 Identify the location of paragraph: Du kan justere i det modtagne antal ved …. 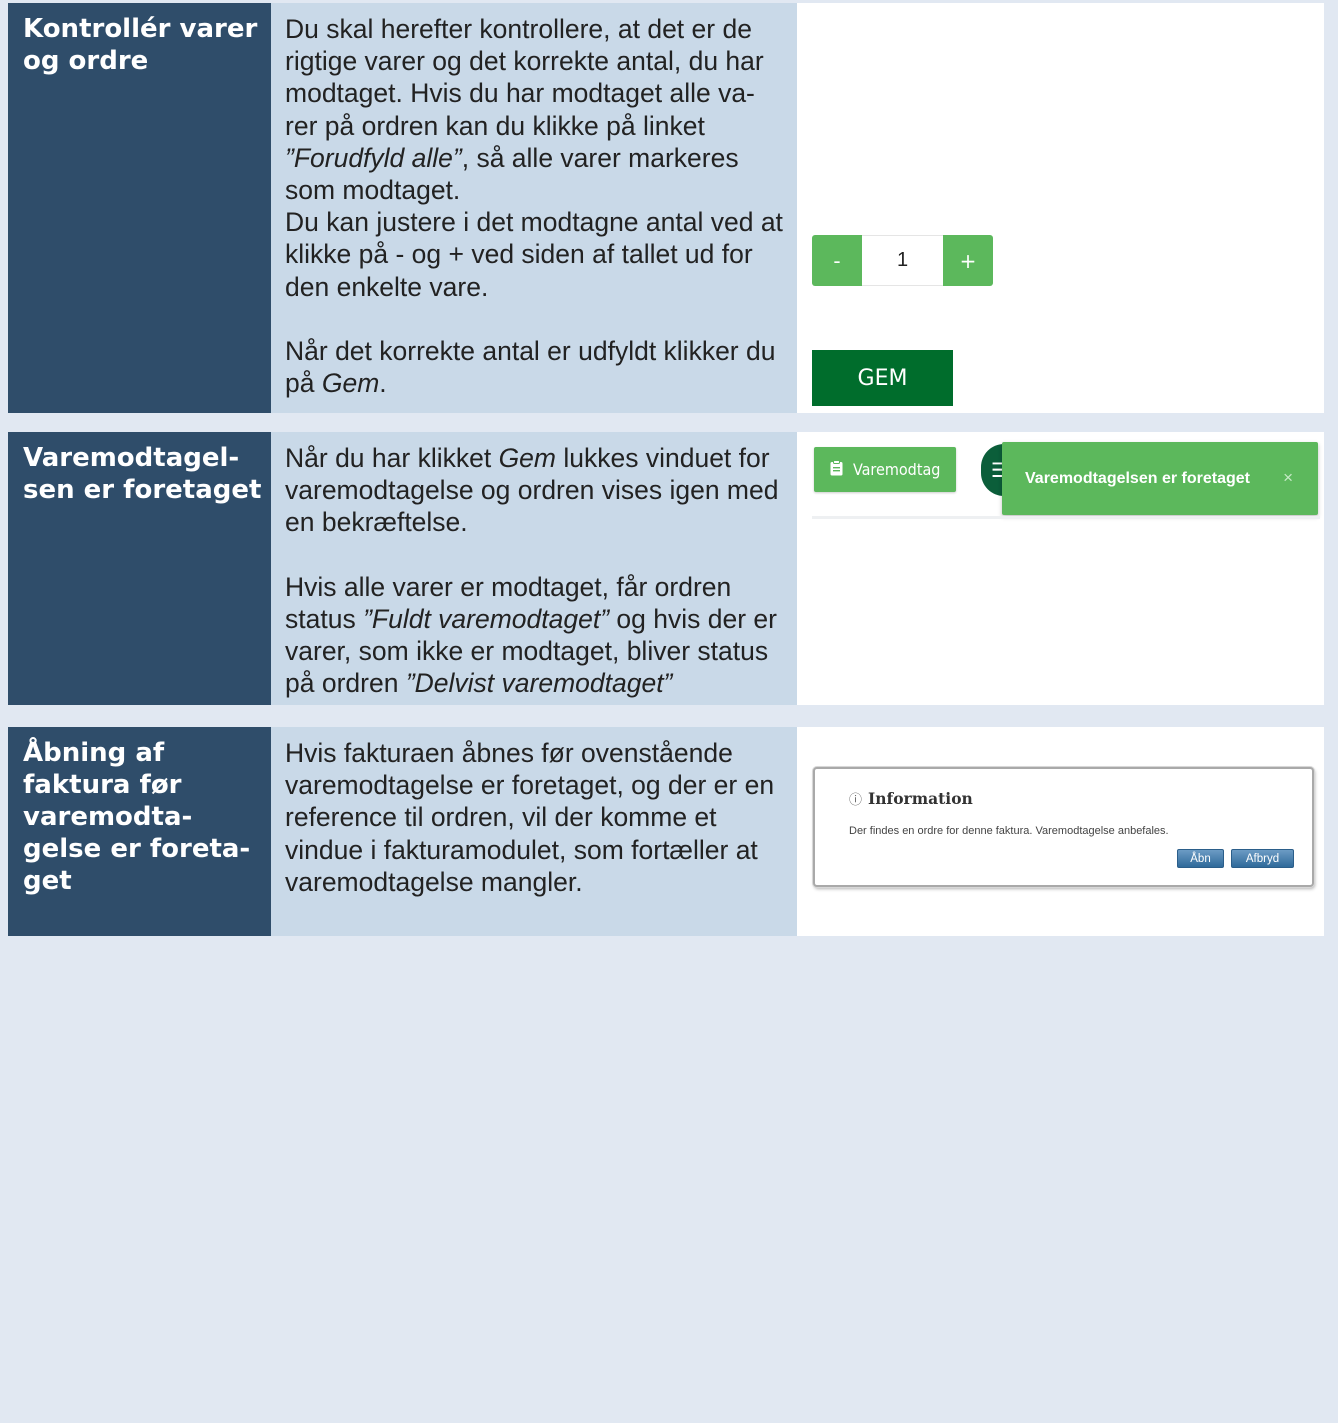
(534, 254).